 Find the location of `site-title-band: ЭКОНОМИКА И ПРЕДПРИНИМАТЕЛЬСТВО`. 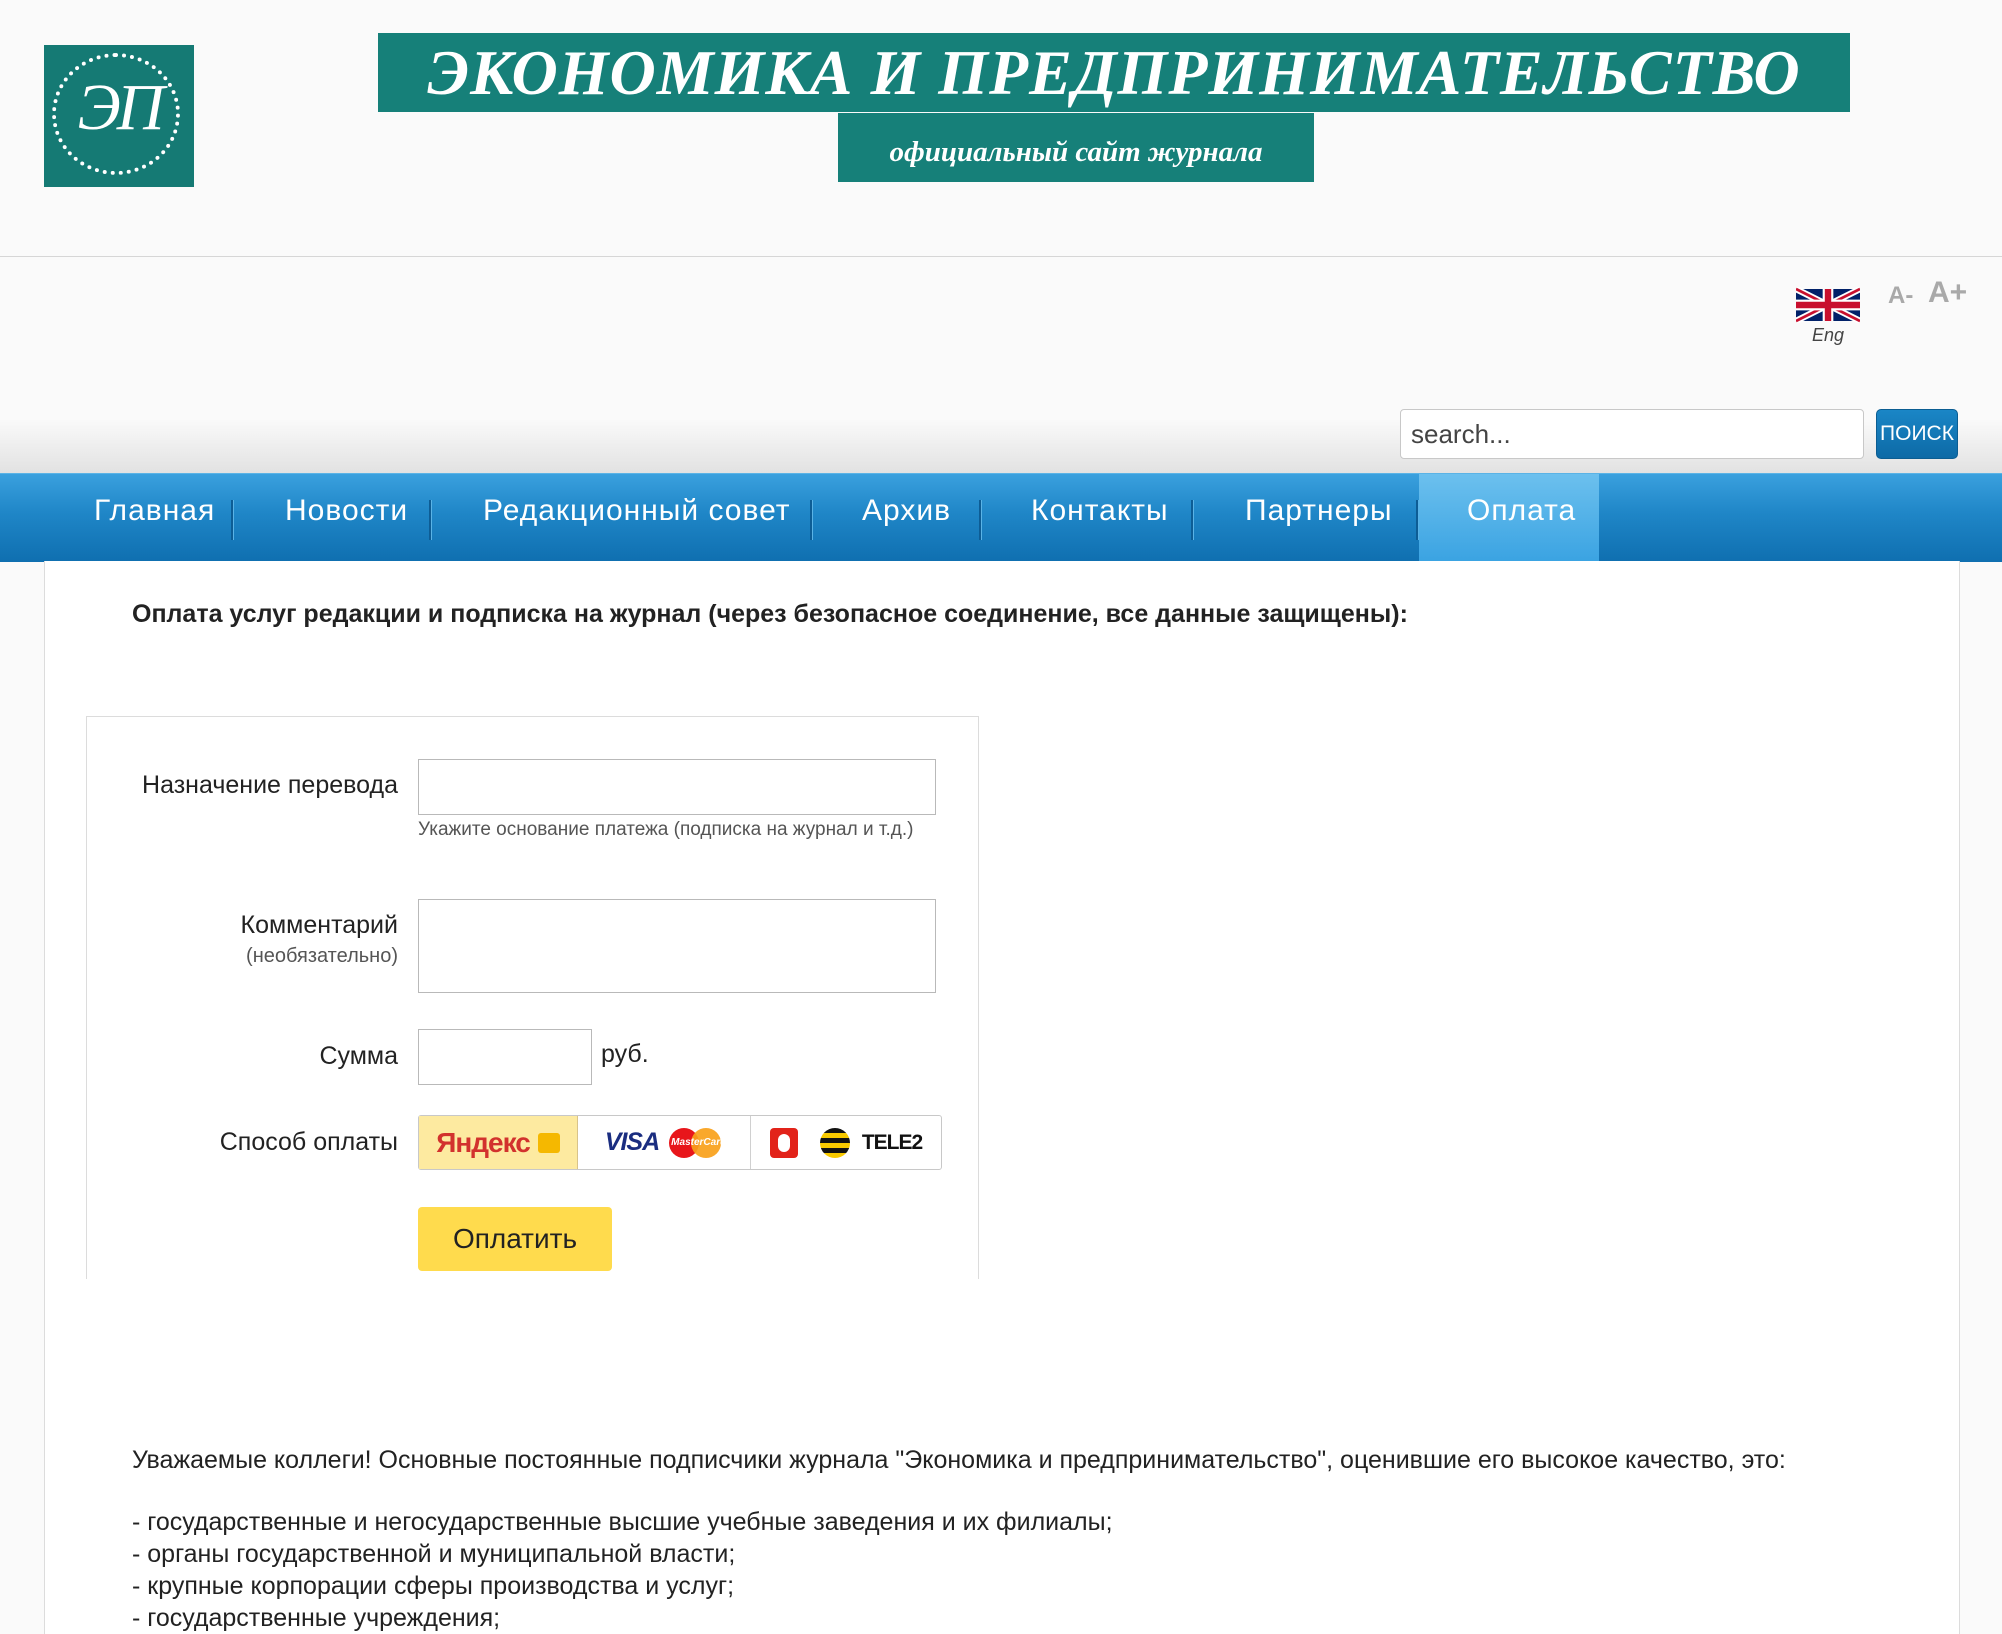

site-title-band: ЭКОНОМИКА И ПРЕДПРИНИМАТЕЛЬСТВО is located at coordinates (1114, 72).